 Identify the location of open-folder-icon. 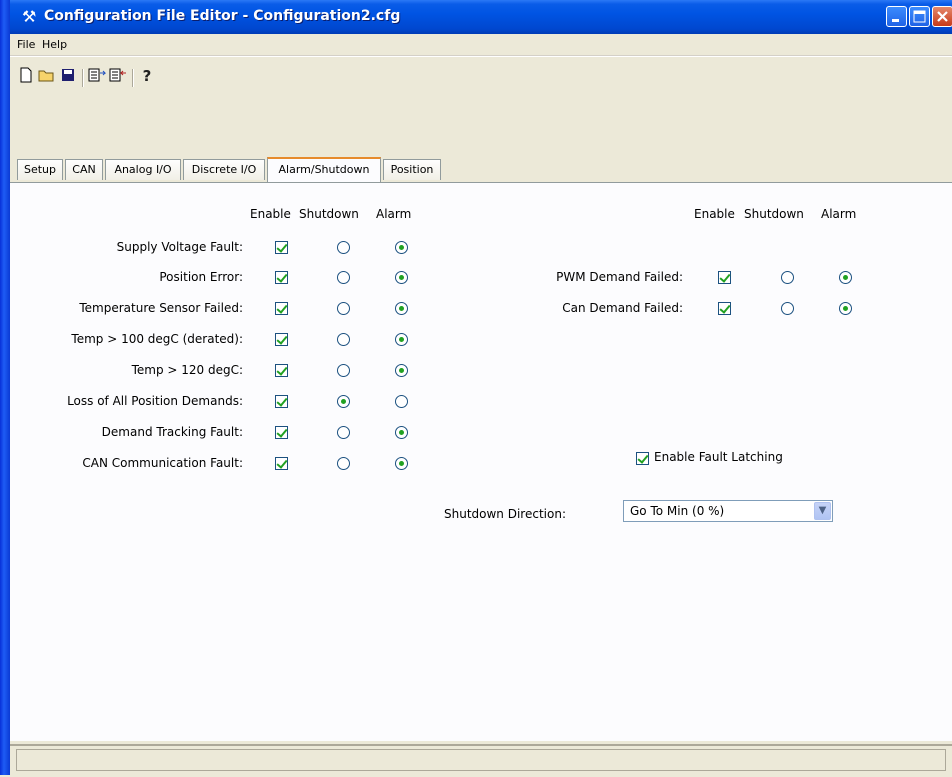
(47, 76).